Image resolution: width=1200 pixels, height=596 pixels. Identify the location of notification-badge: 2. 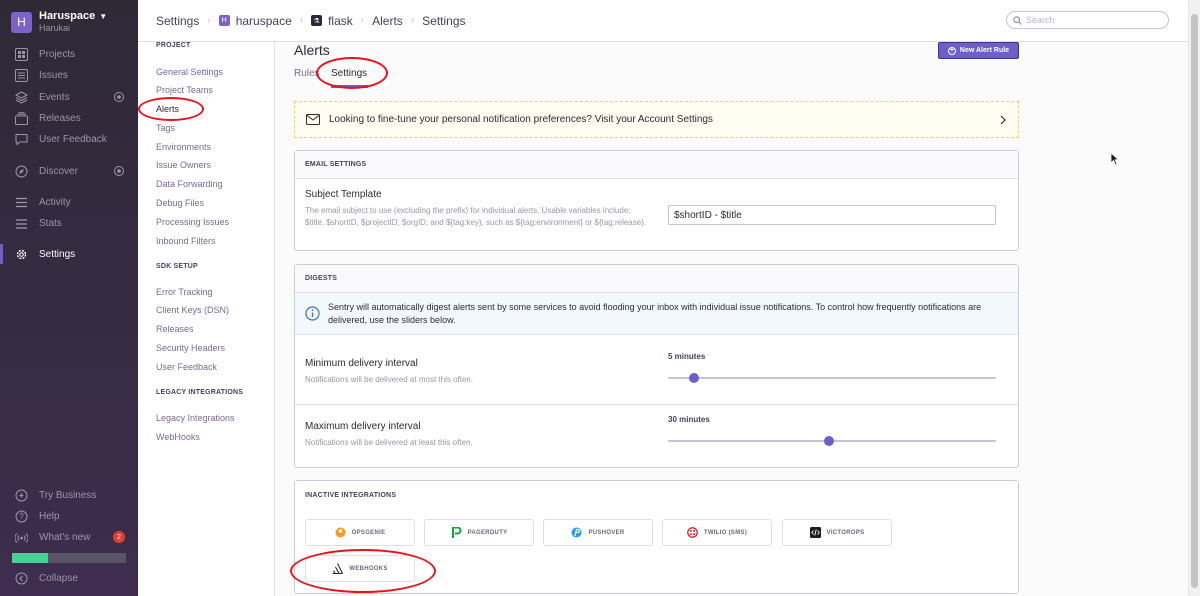
(119, 537).